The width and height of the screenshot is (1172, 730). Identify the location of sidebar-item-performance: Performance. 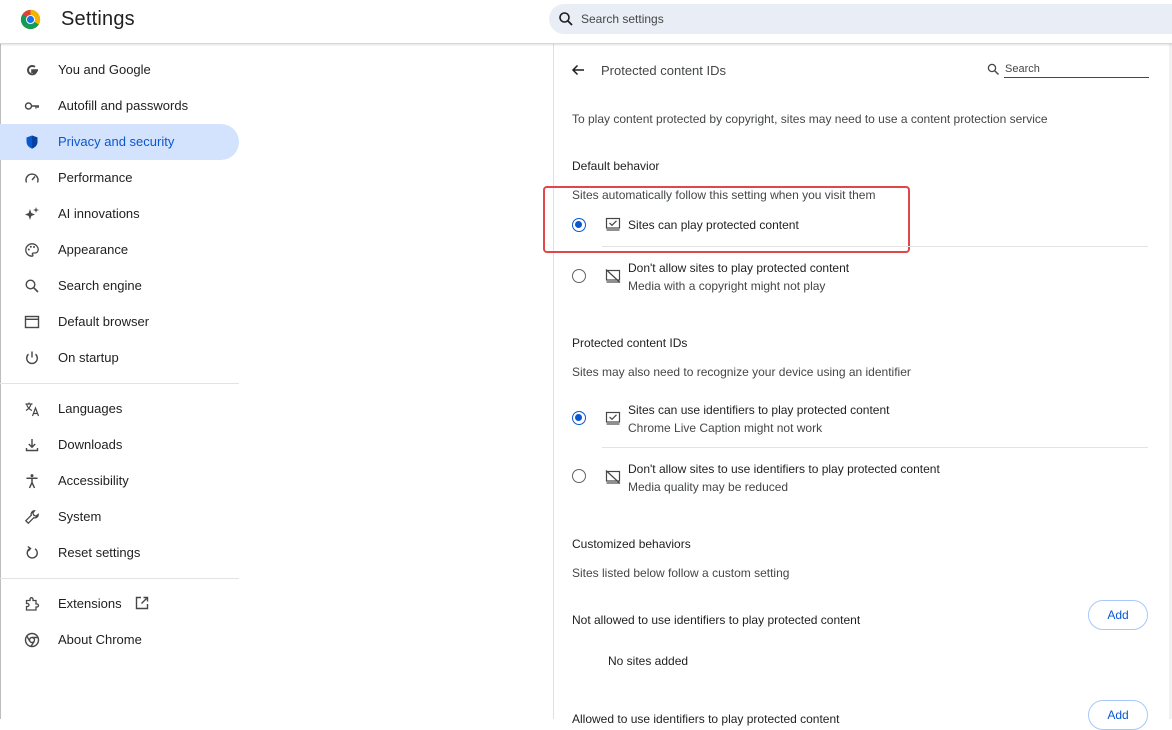
(119, 178).